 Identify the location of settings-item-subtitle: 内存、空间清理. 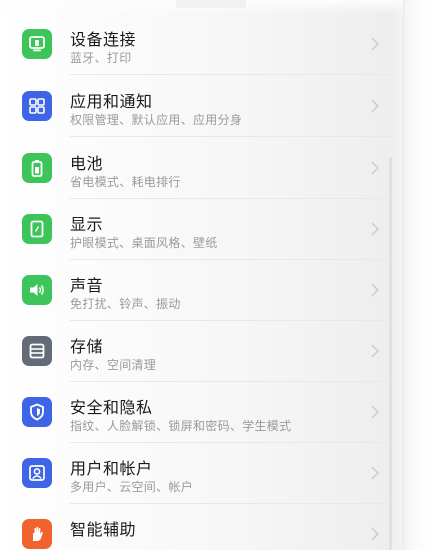
(113, 365).